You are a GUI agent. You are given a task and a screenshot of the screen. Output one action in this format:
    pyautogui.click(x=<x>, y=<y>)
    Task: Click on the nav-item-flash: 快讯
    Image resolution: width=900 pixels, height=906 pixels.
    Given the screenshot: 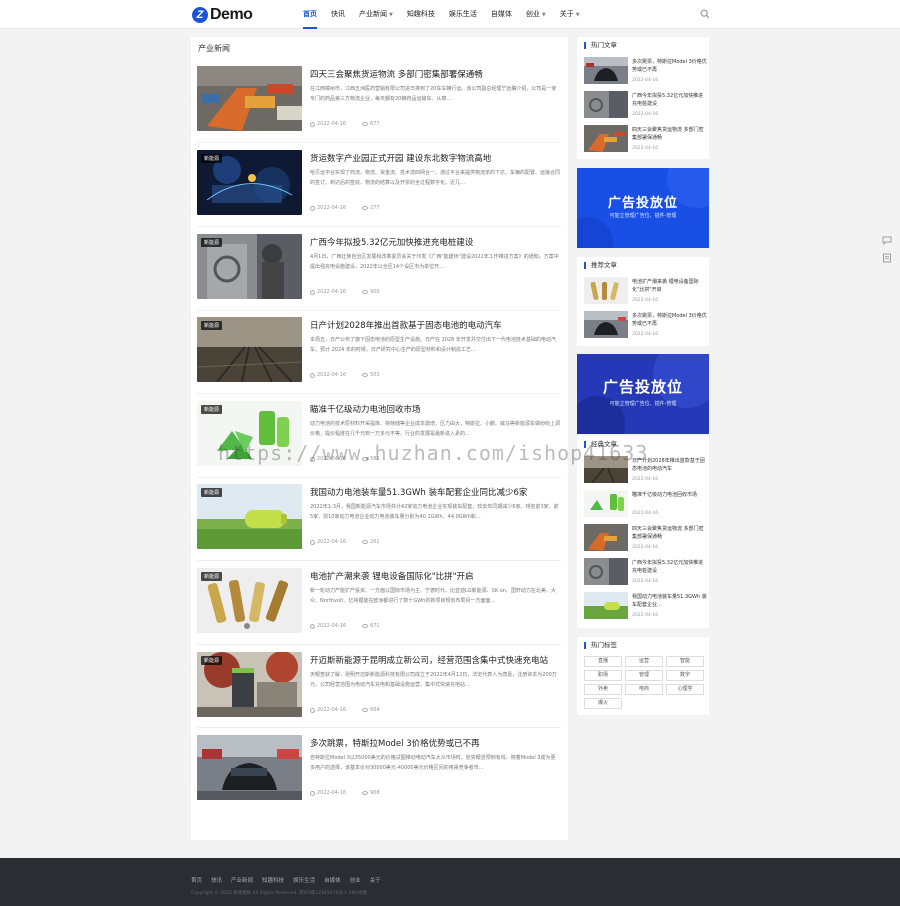 What is the action you would take?
    pyautogui.click(x=338, y=14)
    